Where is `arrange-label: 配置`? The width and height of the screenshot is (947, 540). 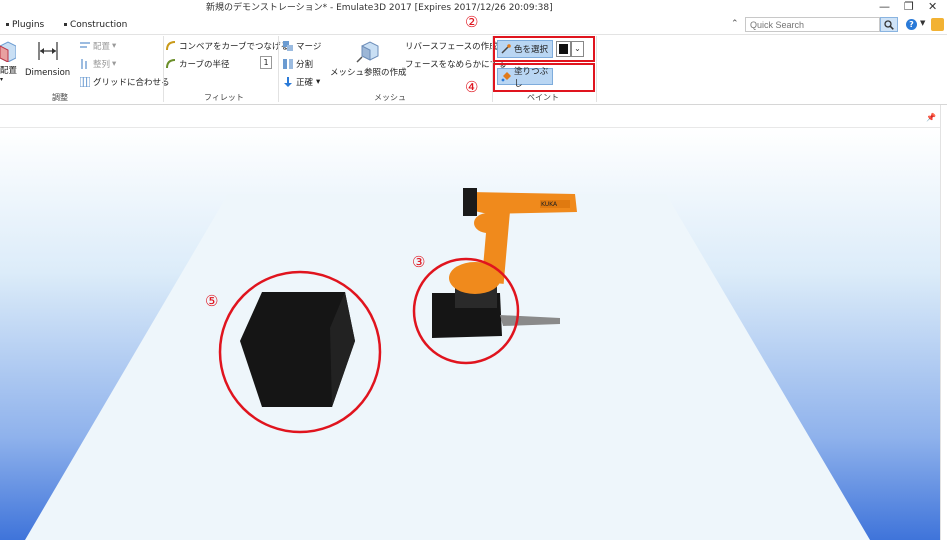 arrange-label: 配置 is located at coordinates (102, 47).